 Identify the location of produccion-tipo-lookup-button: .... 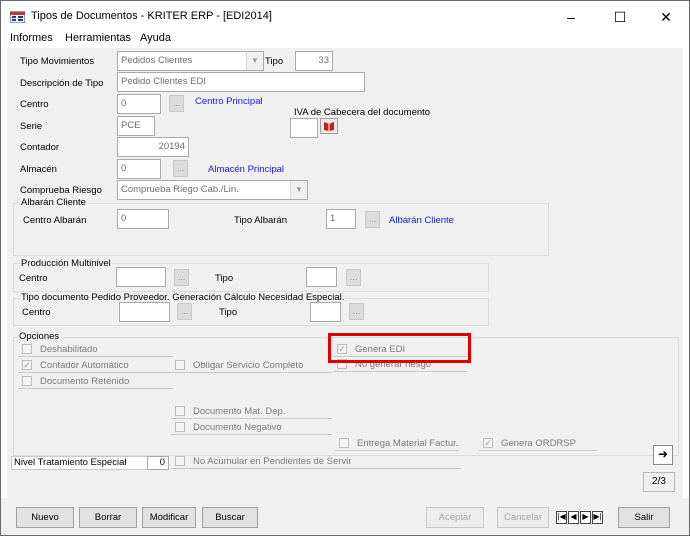
(353, 277).